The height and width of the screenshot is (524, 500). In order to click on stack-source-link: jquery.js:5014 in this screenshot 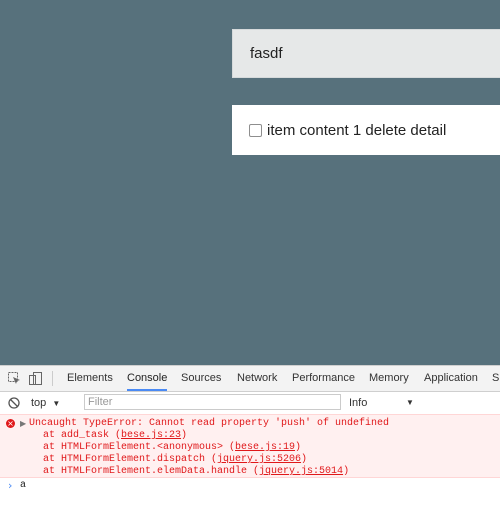, I will do `click(301, 471)`.